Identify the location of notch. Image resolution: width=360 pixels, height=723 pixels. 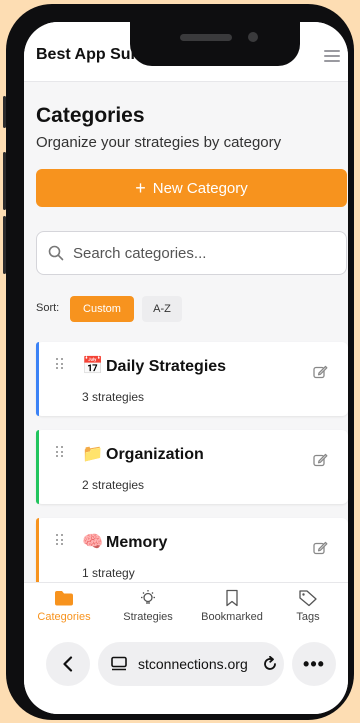
(215, 44).